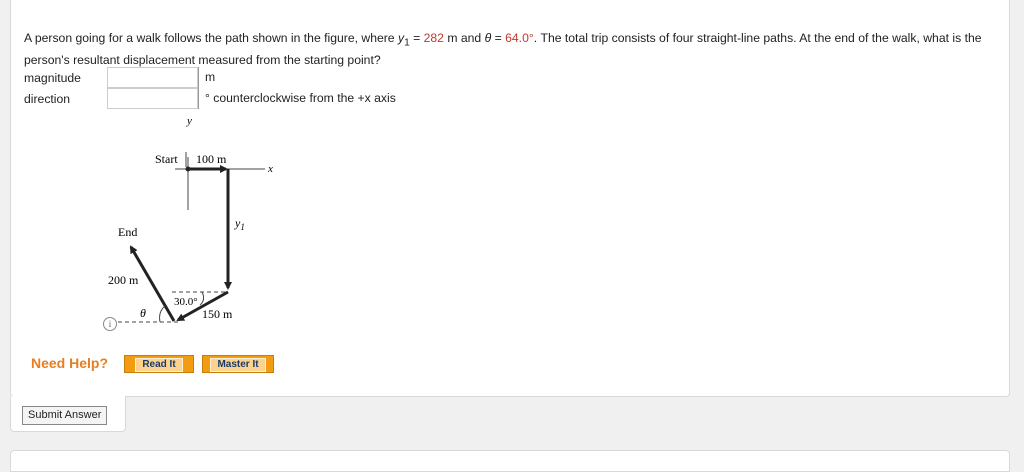 This screenshot has width=1024, height=472. What do you see at coordinates (52, 78) in the screenshot?
I see `magnitude-label: magnitude` at bounding box center [52, 78].